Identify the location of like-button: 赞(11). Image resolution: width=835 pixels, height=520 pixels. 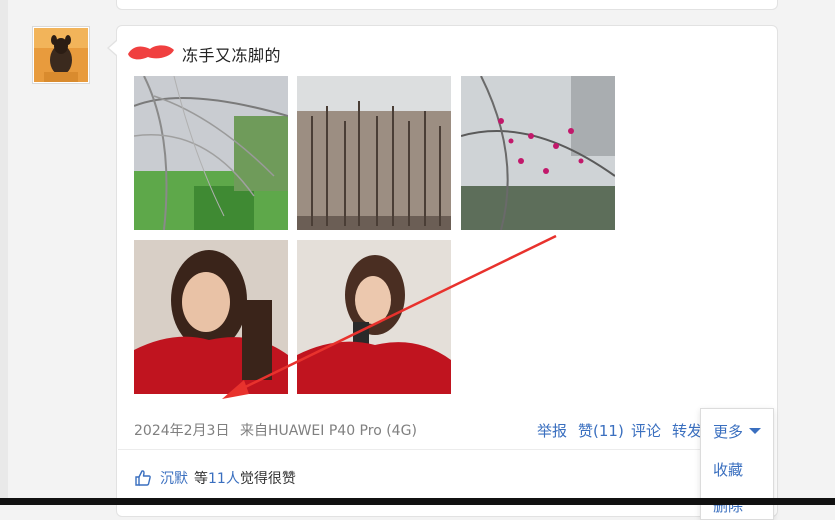
(601, 430).